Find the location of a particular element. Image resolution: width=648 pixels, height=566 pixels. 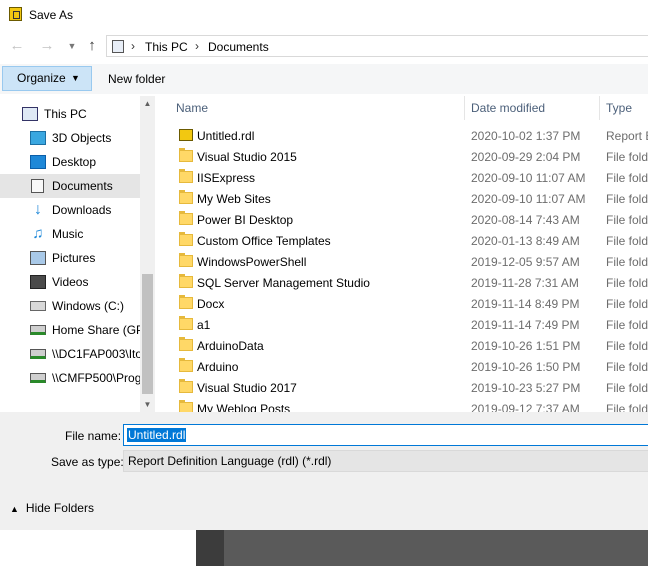

background-canvas is located at coordinates (436, 548).